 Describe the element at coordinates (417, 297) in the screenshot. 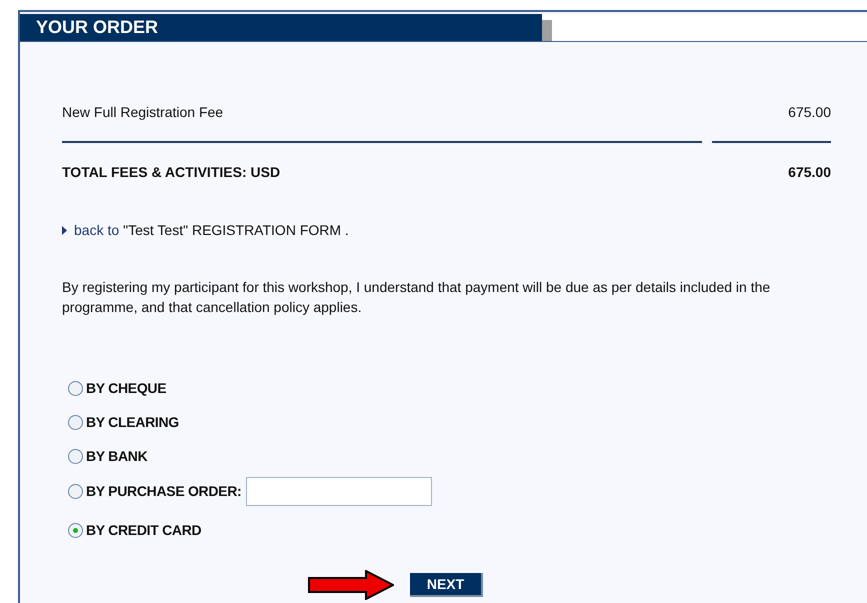

I see `notice-text: By registering my participant for this workshop, I understand that payment will be due as per details included in the programme, and that cancellation policy applies.` at that location.